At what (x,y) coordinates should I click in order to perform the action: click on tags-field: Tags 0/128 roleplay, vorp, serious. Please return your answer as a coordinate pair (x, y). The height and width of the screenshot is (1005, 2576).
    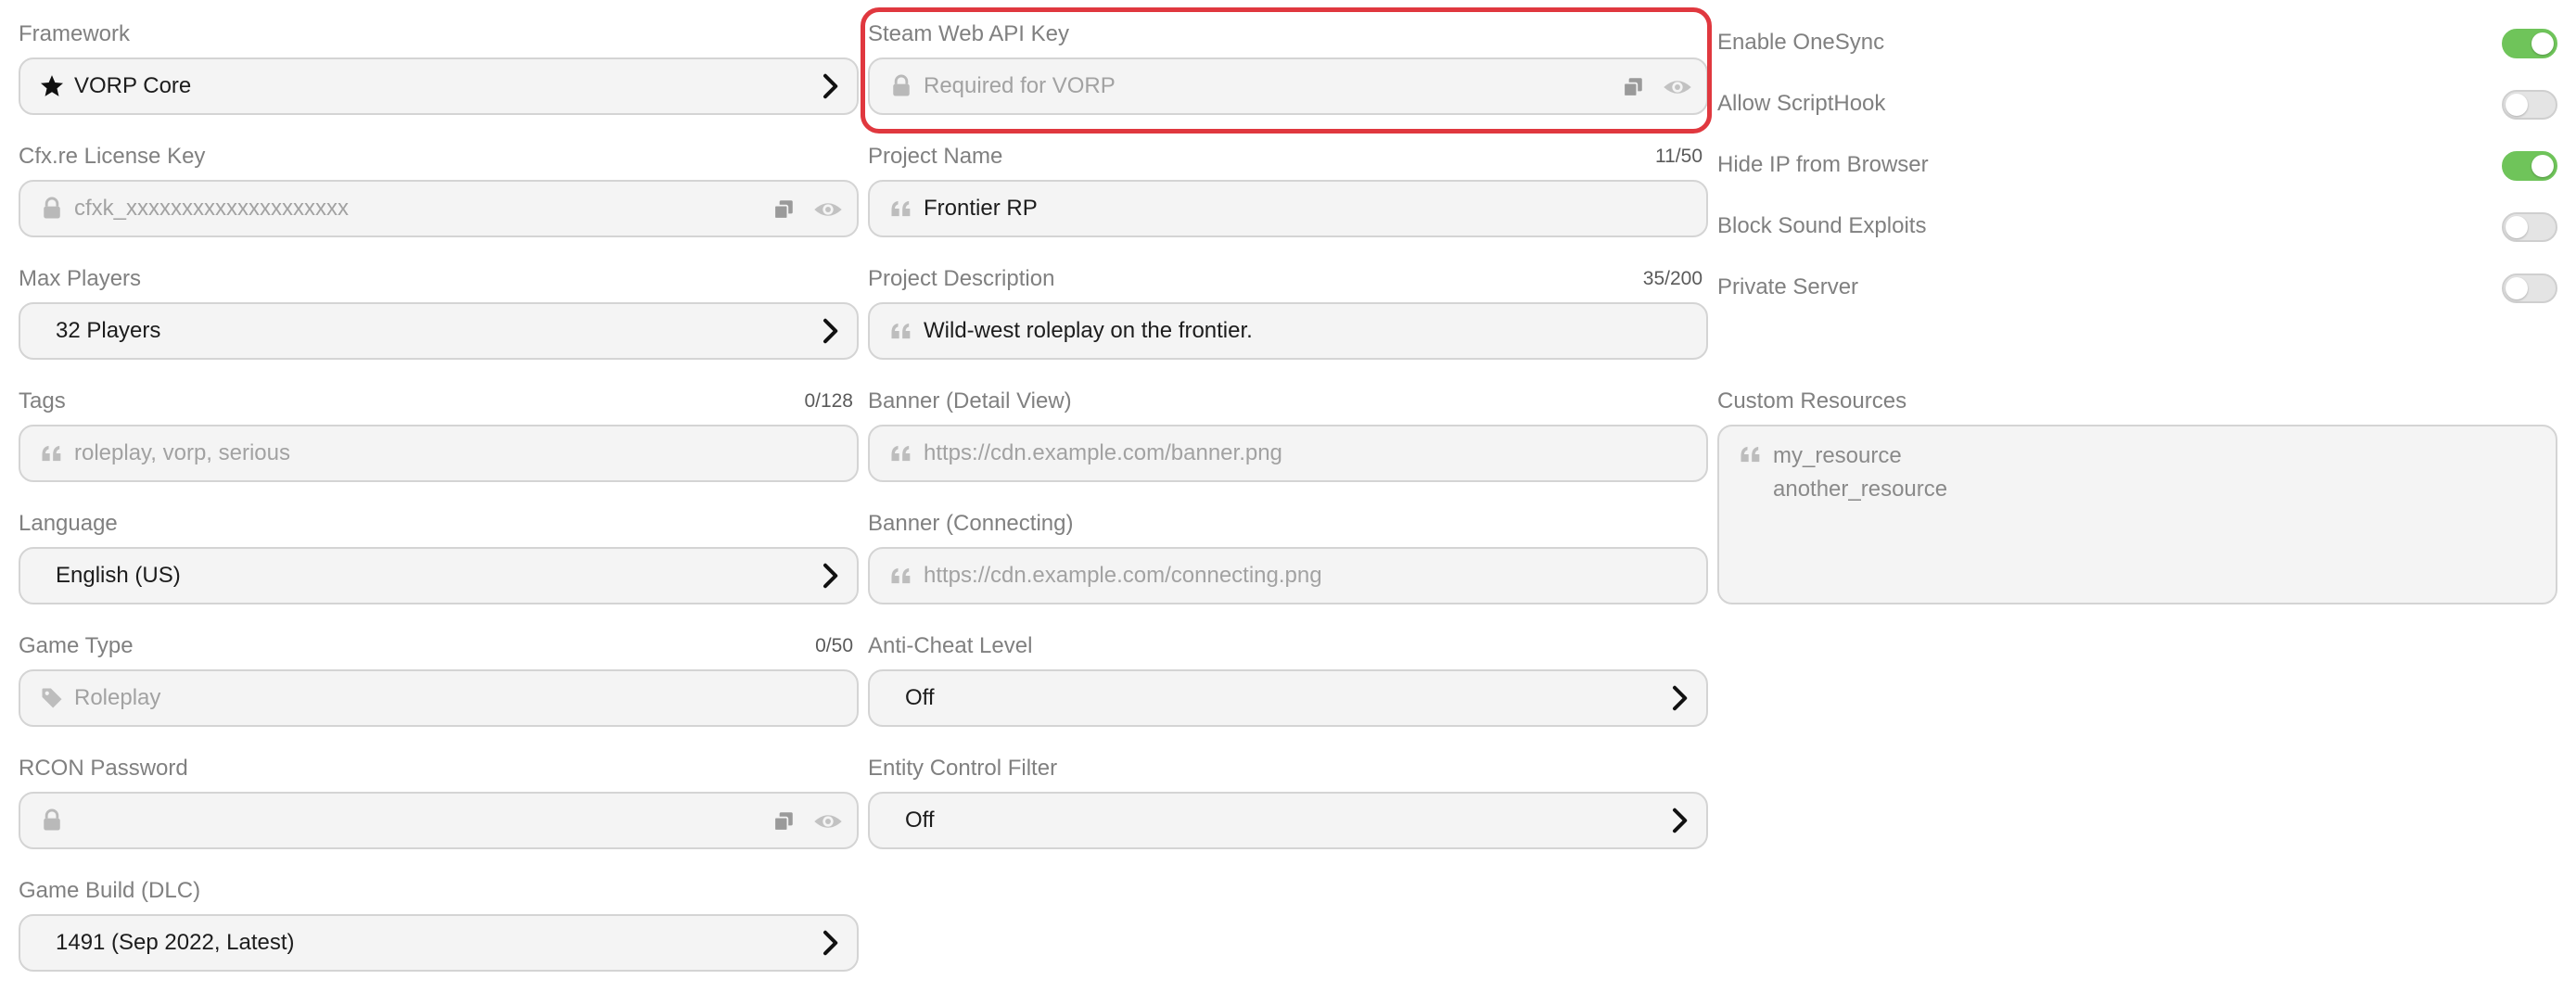
    Looking at the image, I should click on (439, 447).